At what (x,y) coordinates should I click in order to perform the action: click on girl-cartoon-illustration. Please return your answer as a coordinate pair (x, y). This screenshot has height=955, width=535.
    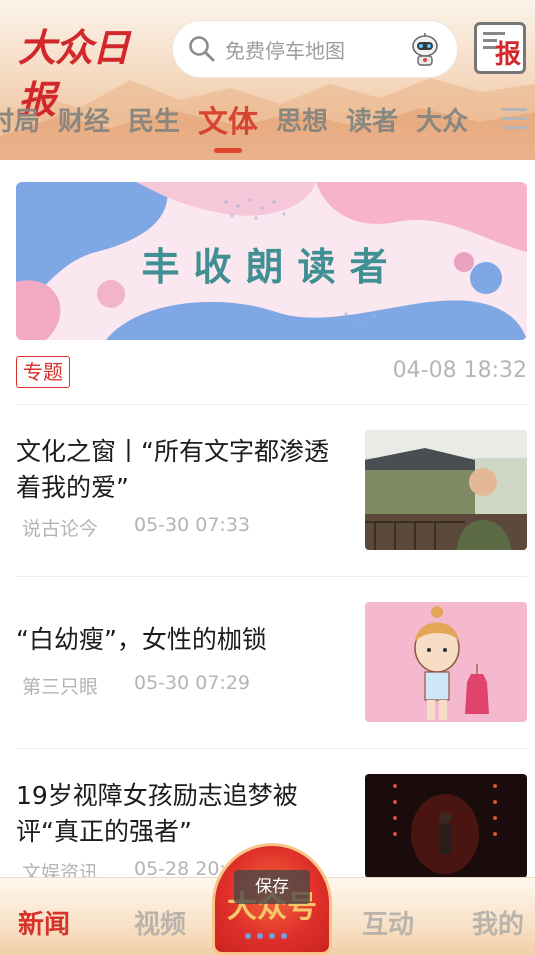
    Looking at the image, I should click on (446, 662).